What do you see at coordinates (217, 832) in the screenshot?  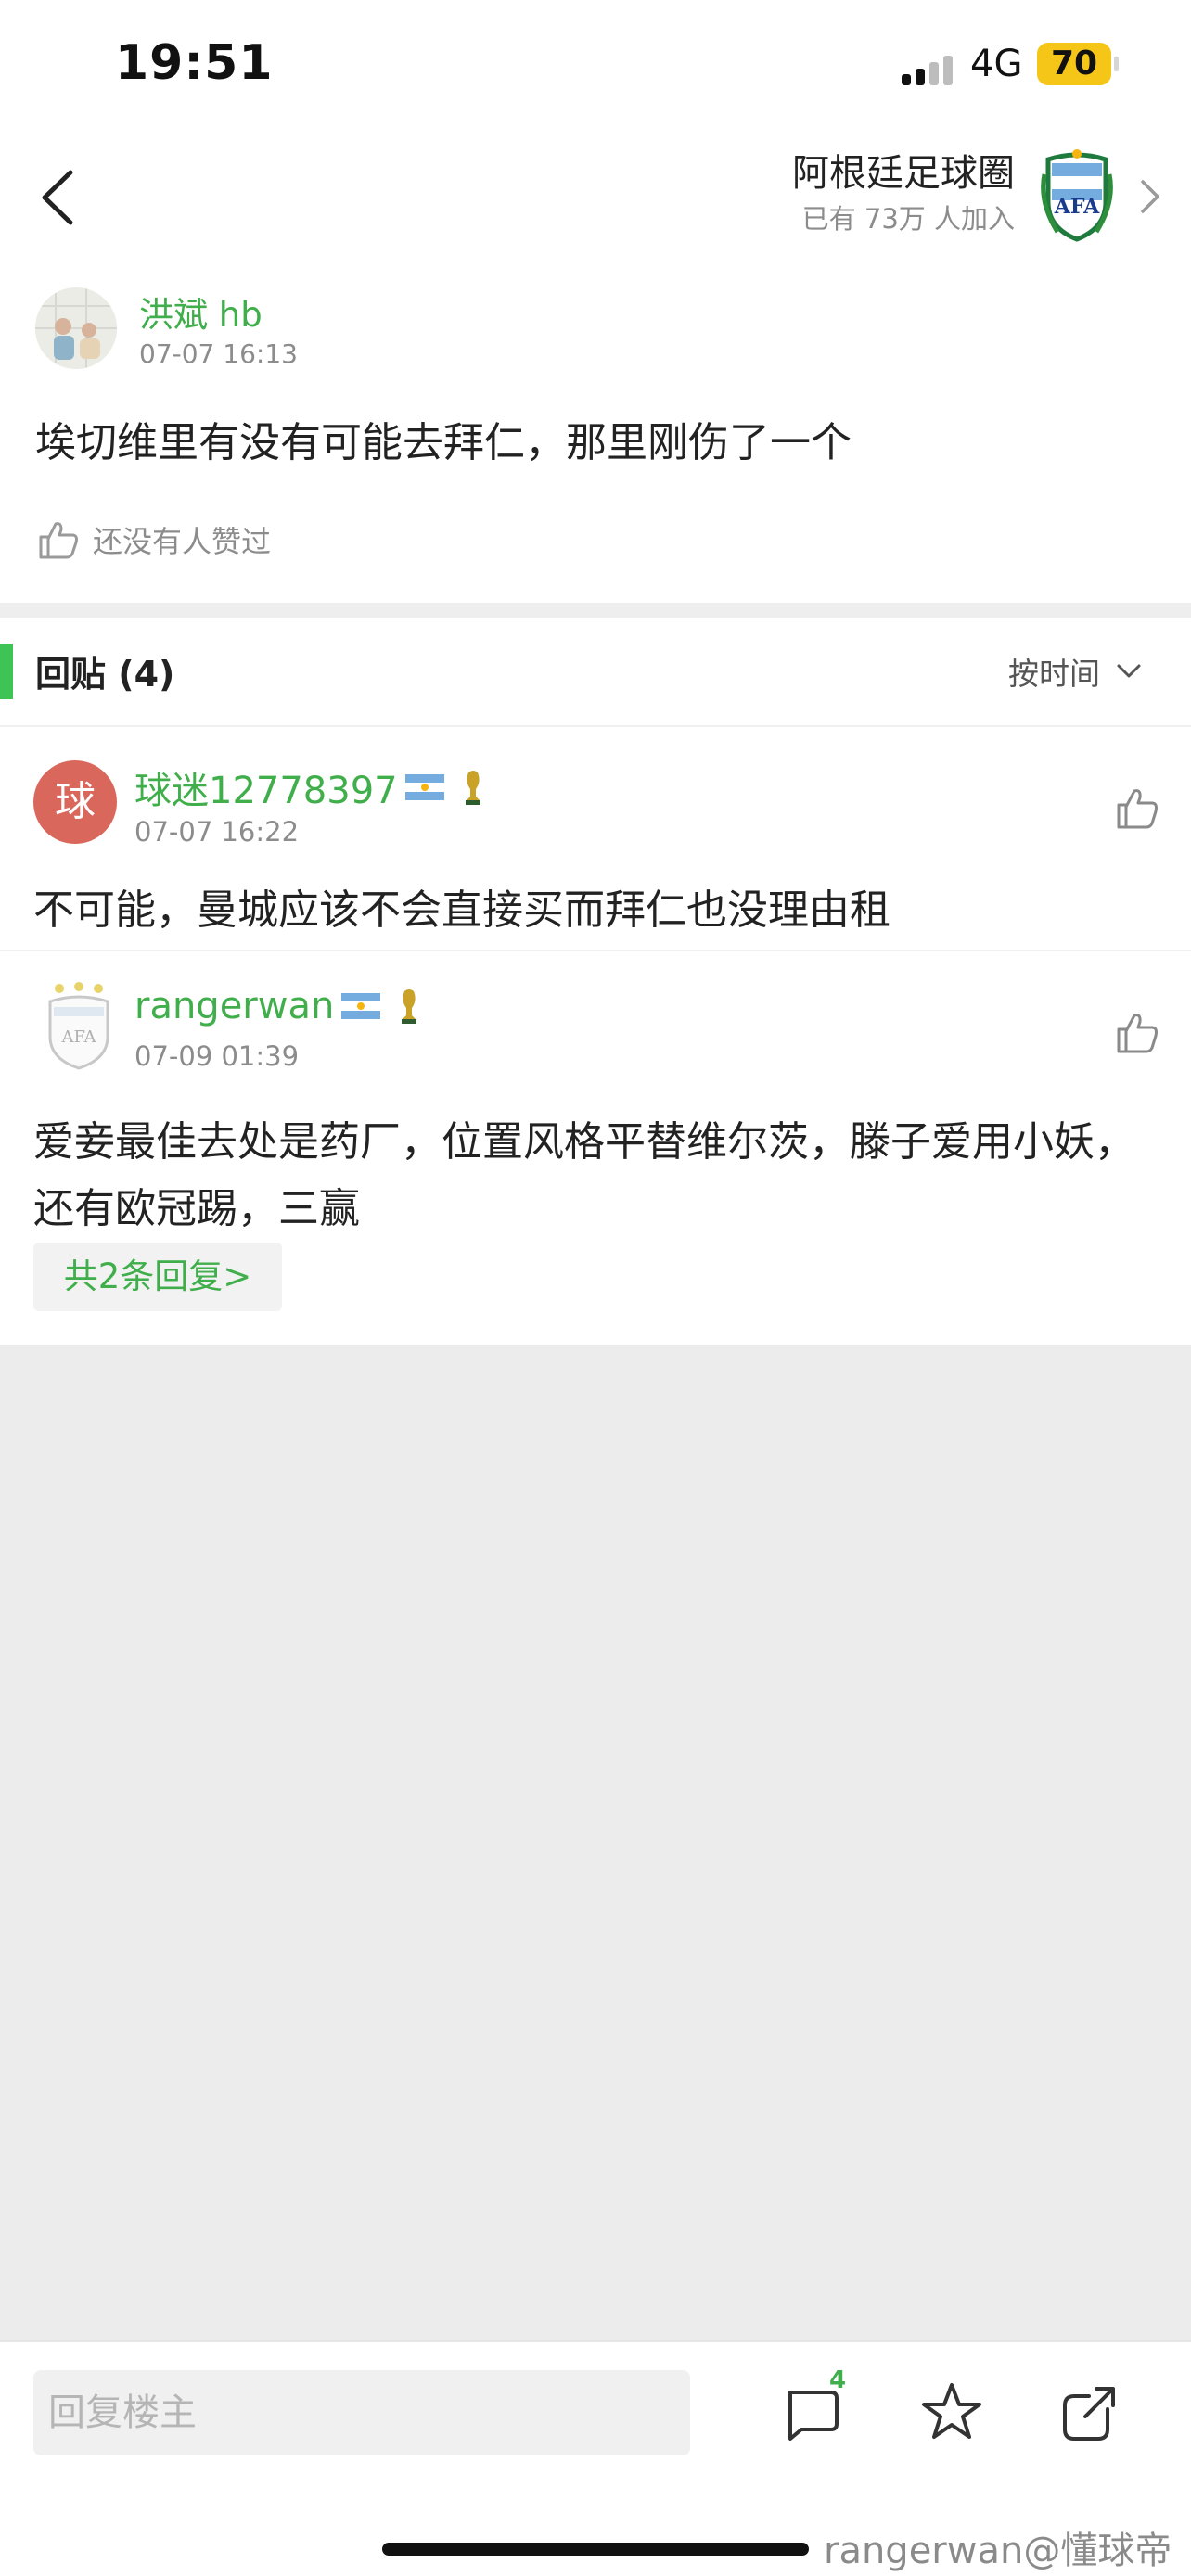 I see `reply-time: 07-07 16:22` at bounding box center [217, 832].